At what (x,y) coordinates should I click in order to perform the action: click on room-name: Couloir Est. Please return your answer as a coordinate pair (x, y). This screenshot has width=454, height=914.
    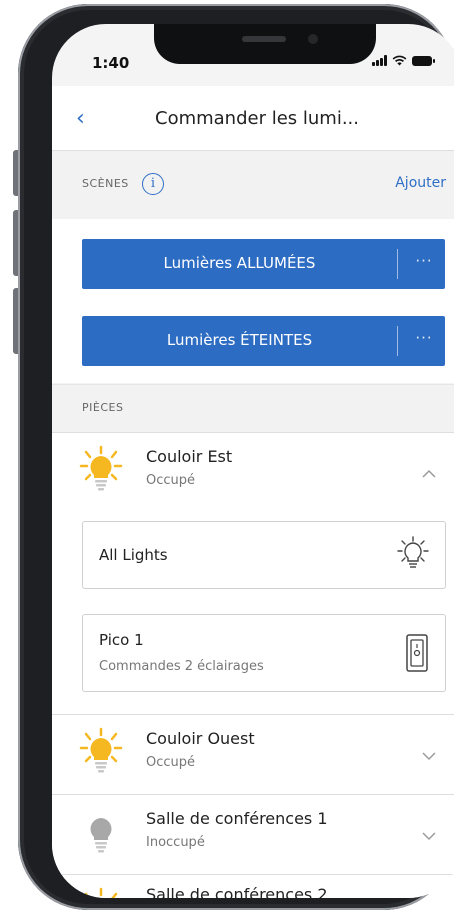
    Looking at the image, I should click on (189, 456).